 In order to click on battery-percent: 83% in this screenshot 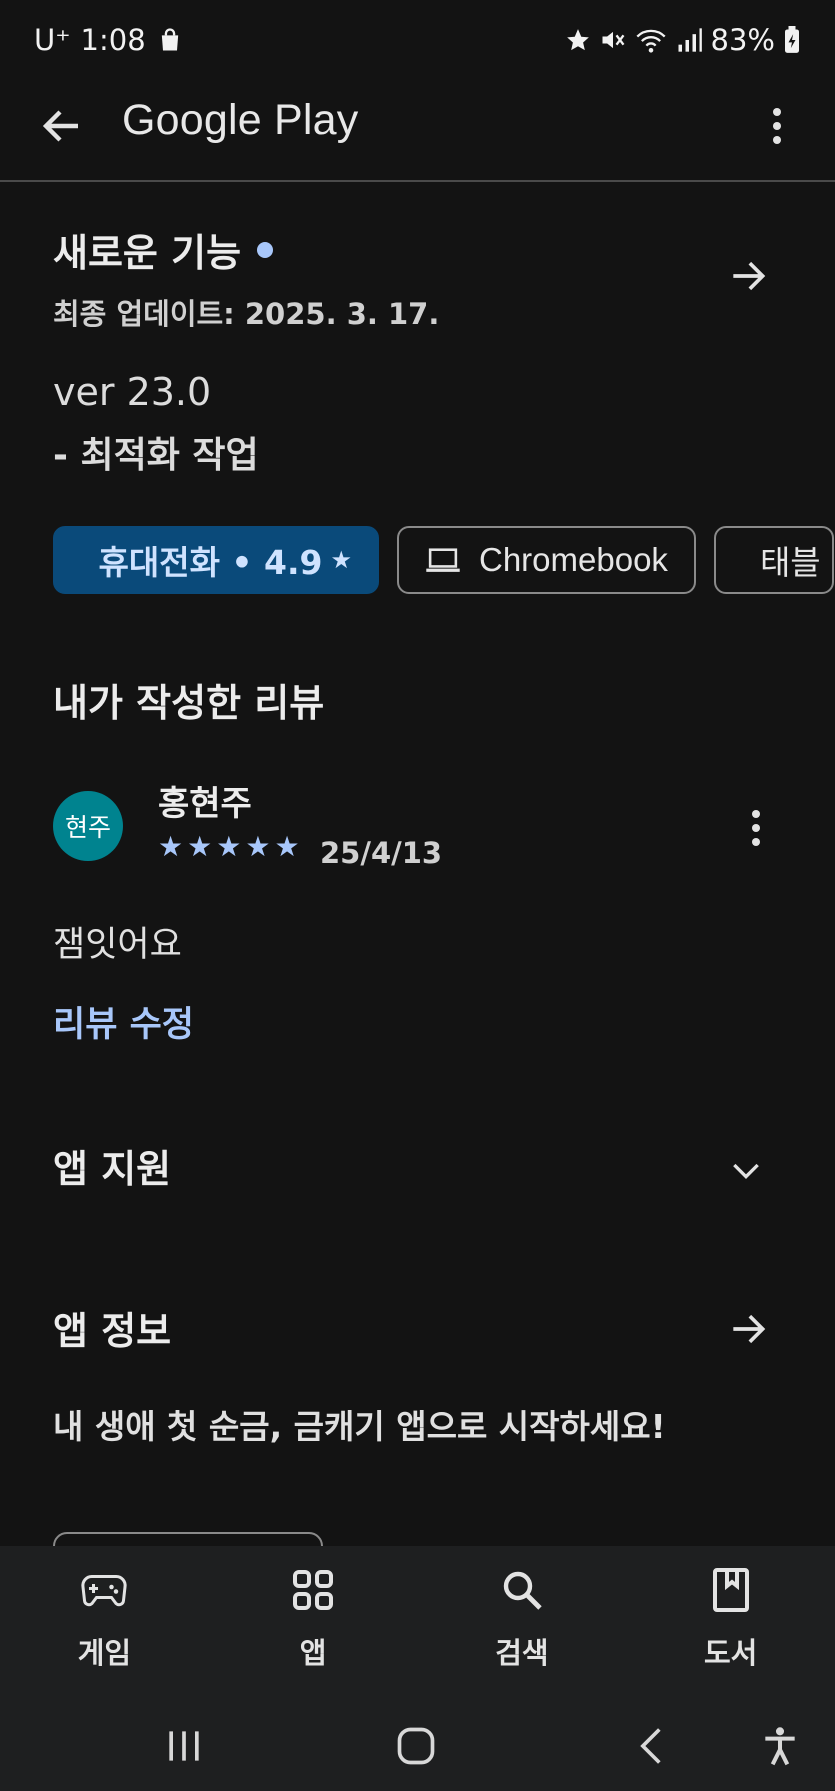, I will do `click(742, 40)`.